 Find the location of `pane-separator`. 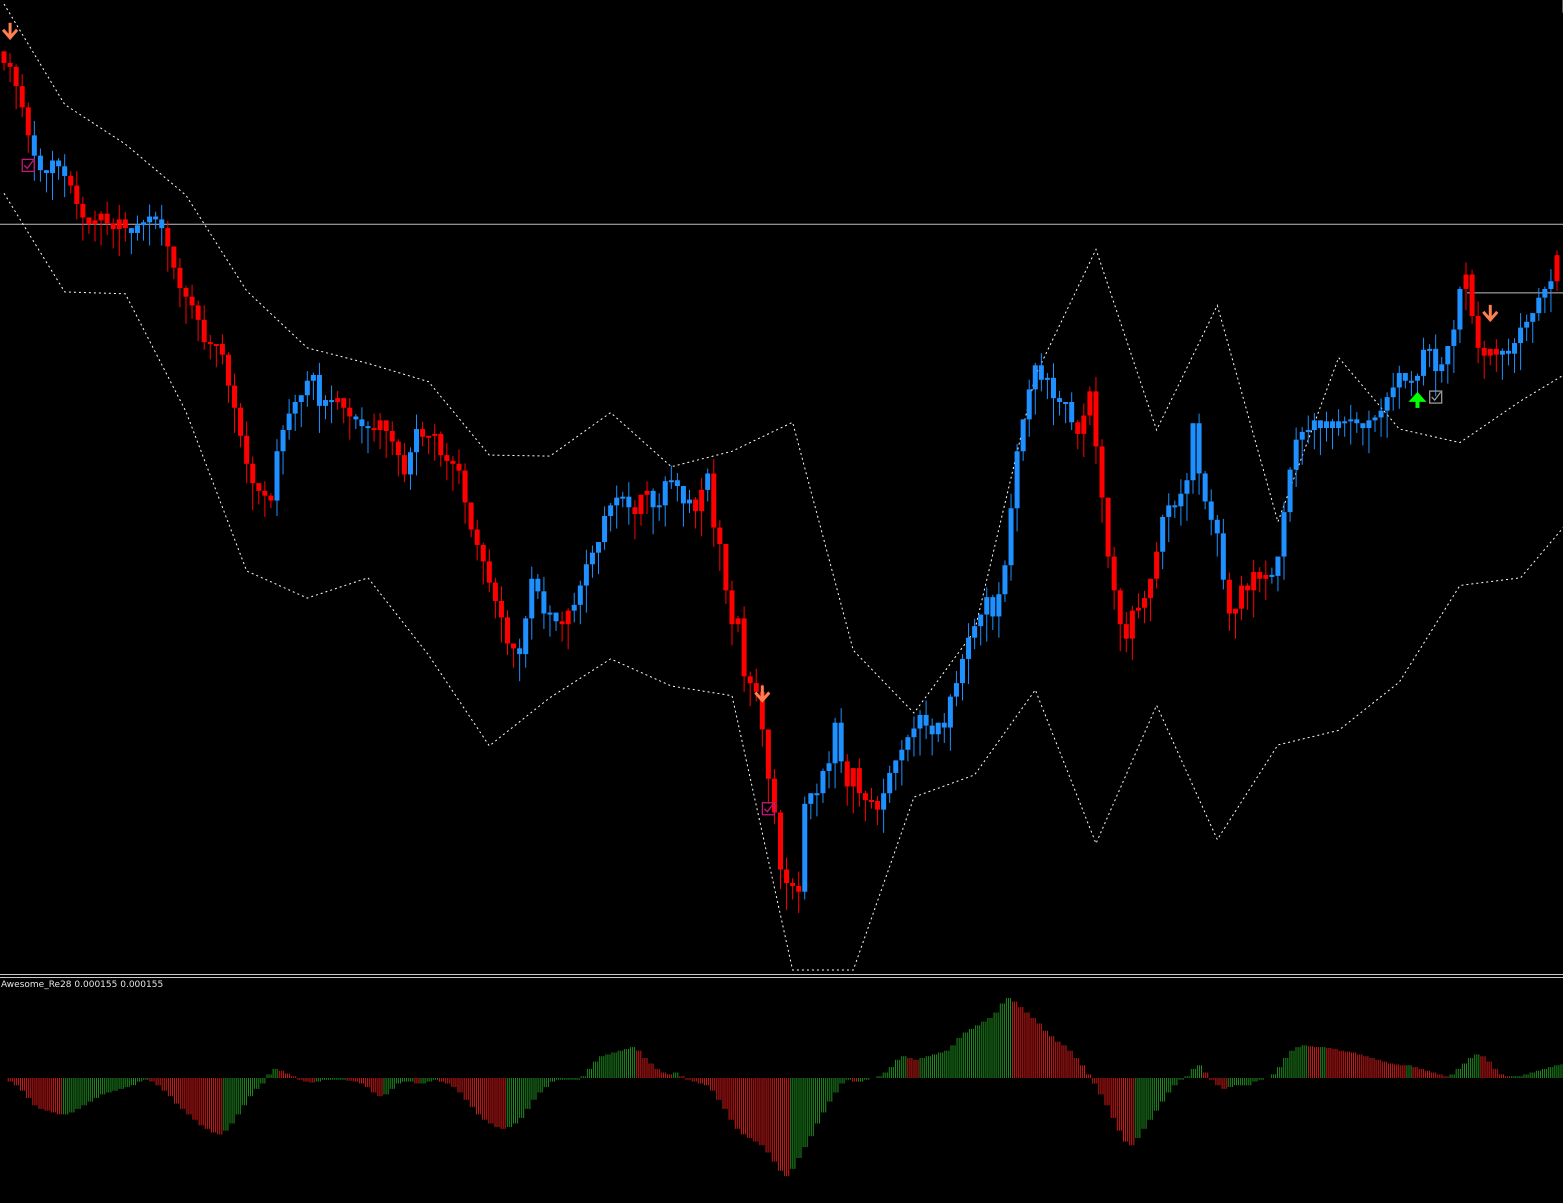

pane-separator is located at coordinates (781, 974).